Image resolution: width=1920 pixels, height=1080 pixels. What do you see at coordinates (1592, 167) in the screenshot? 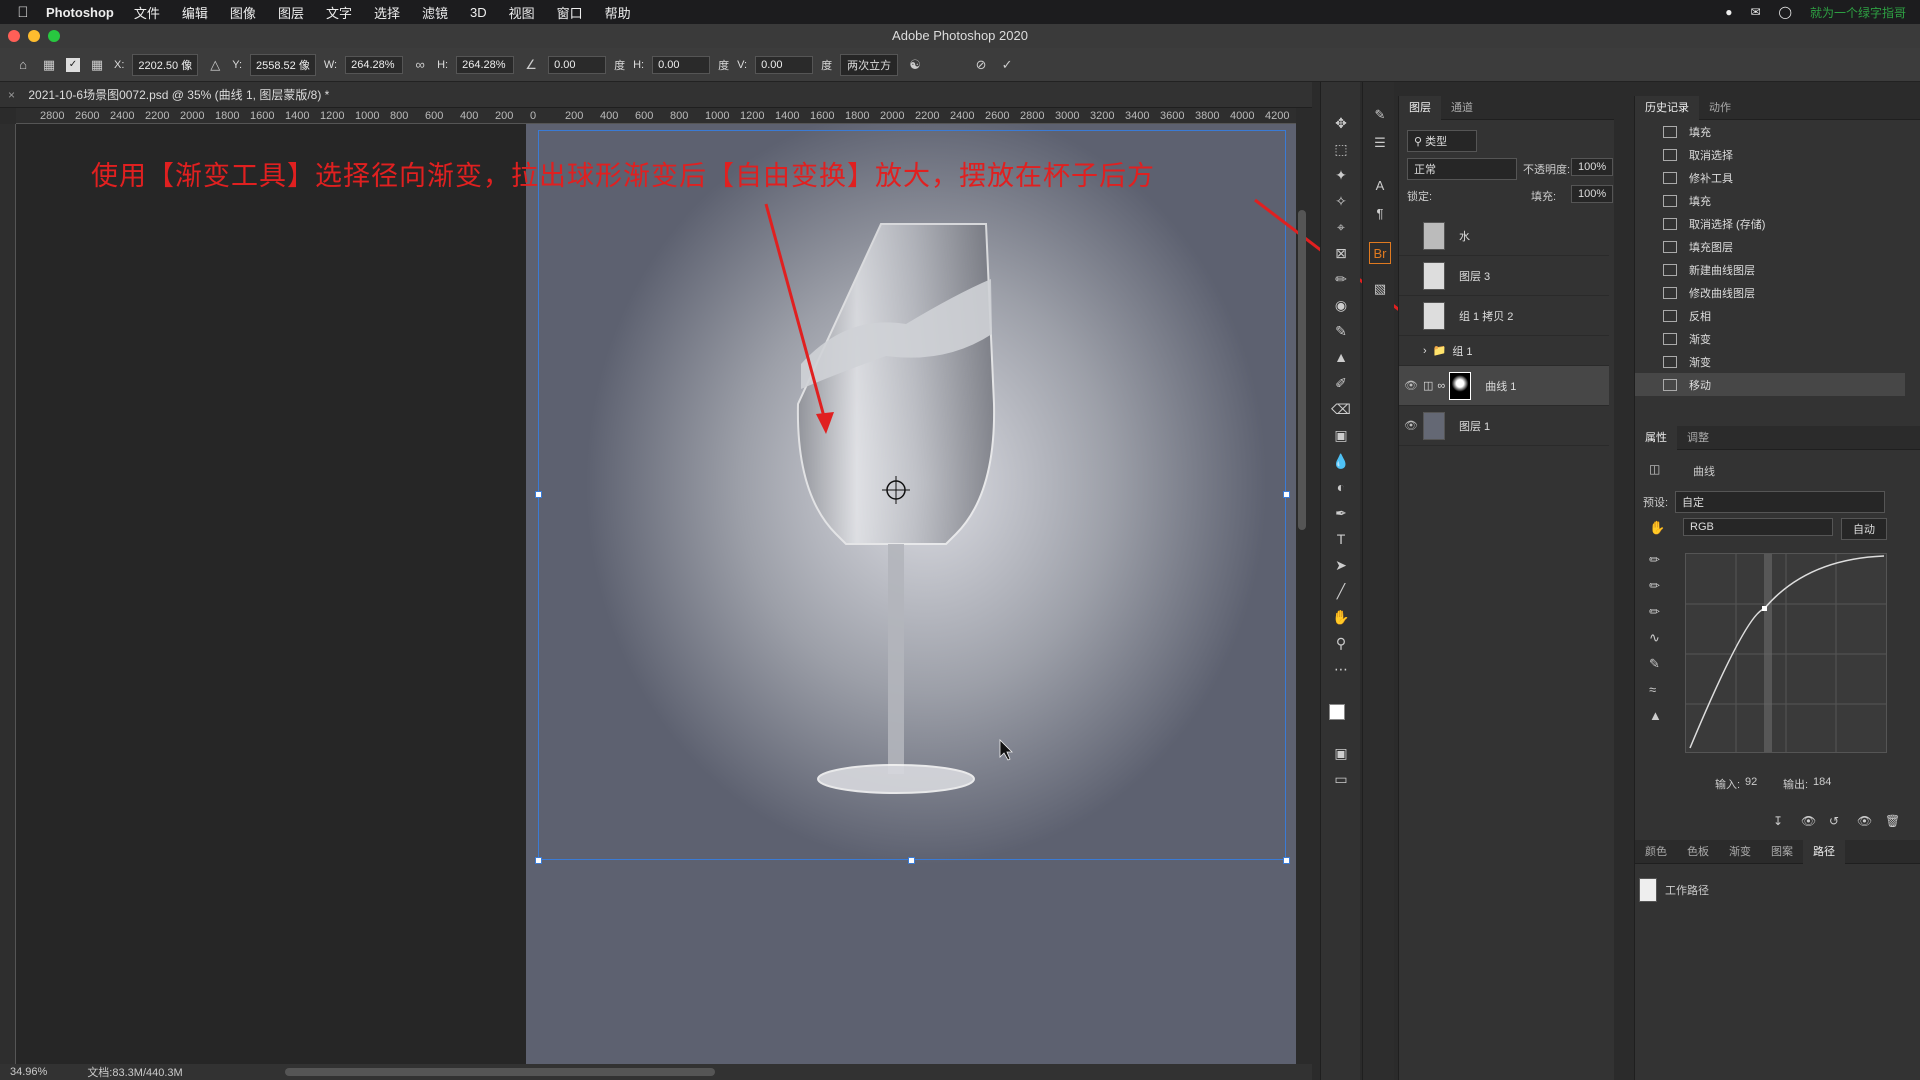
I see `opacity-field: 100%` at bounding box center [1592, 167].